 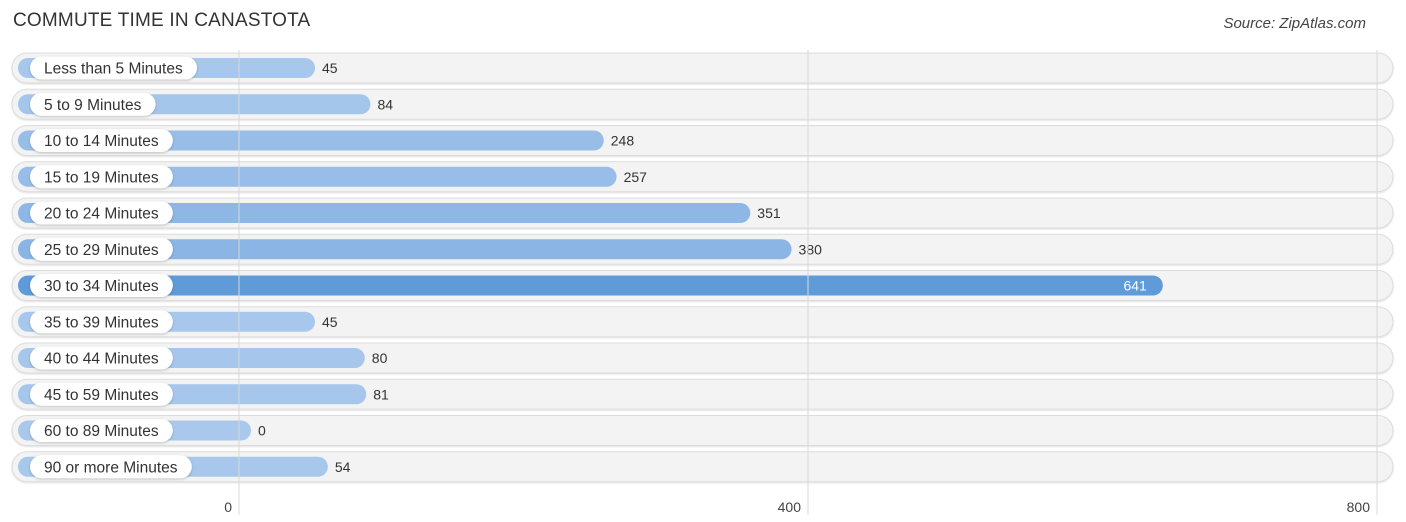 What do you see at coordinates (111, 467) in the screenshot?
I see `category-label: 90 or more Minutes` at bounding box center [111, 467].